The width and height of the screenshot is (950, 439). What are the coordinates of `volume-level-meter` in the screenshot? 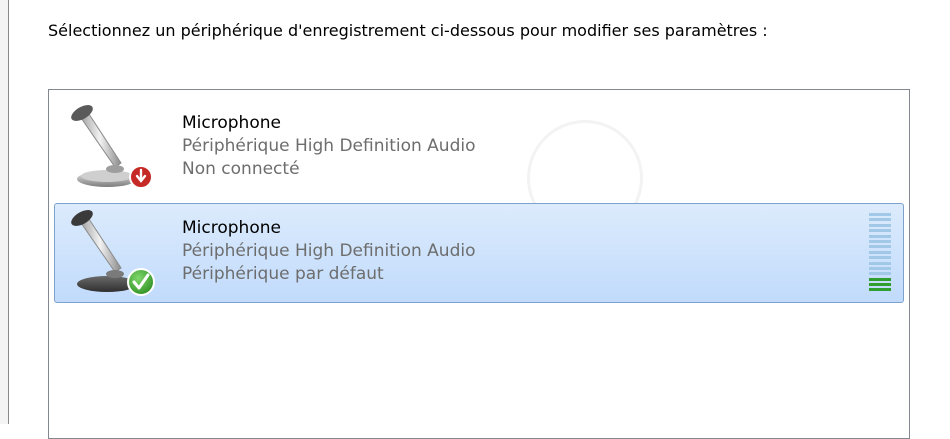 It's located at (880, 253).